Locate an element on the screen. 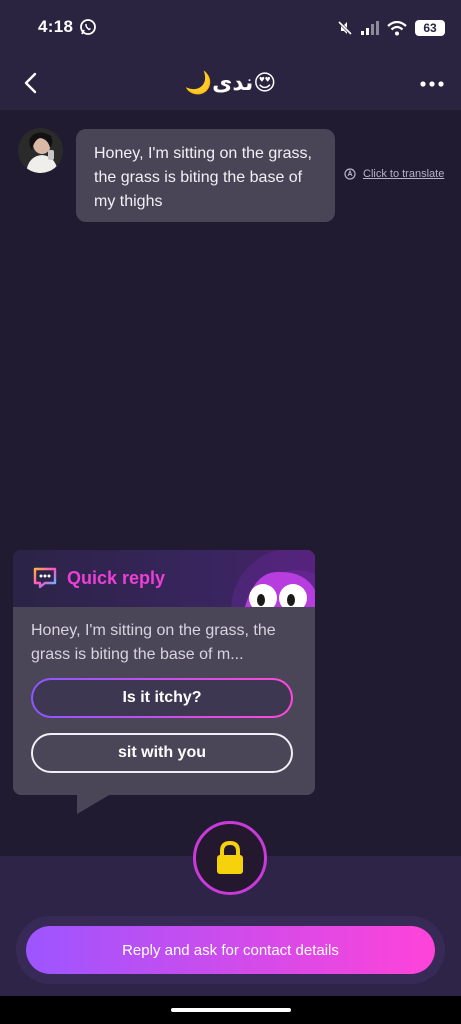  more-horizontal-icon is located at coordinates (432, 84).